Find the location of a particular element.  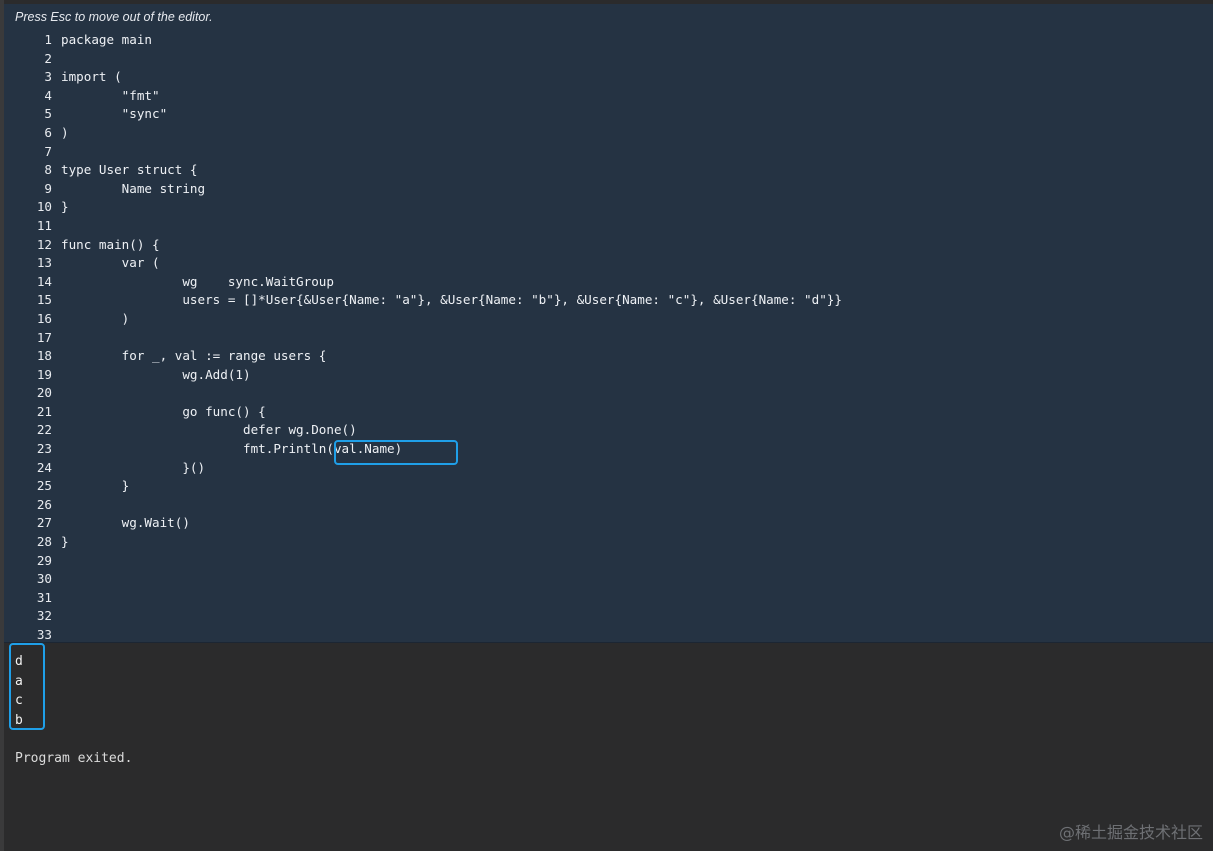

line-text: Name string is located at coordinates (133, 189).